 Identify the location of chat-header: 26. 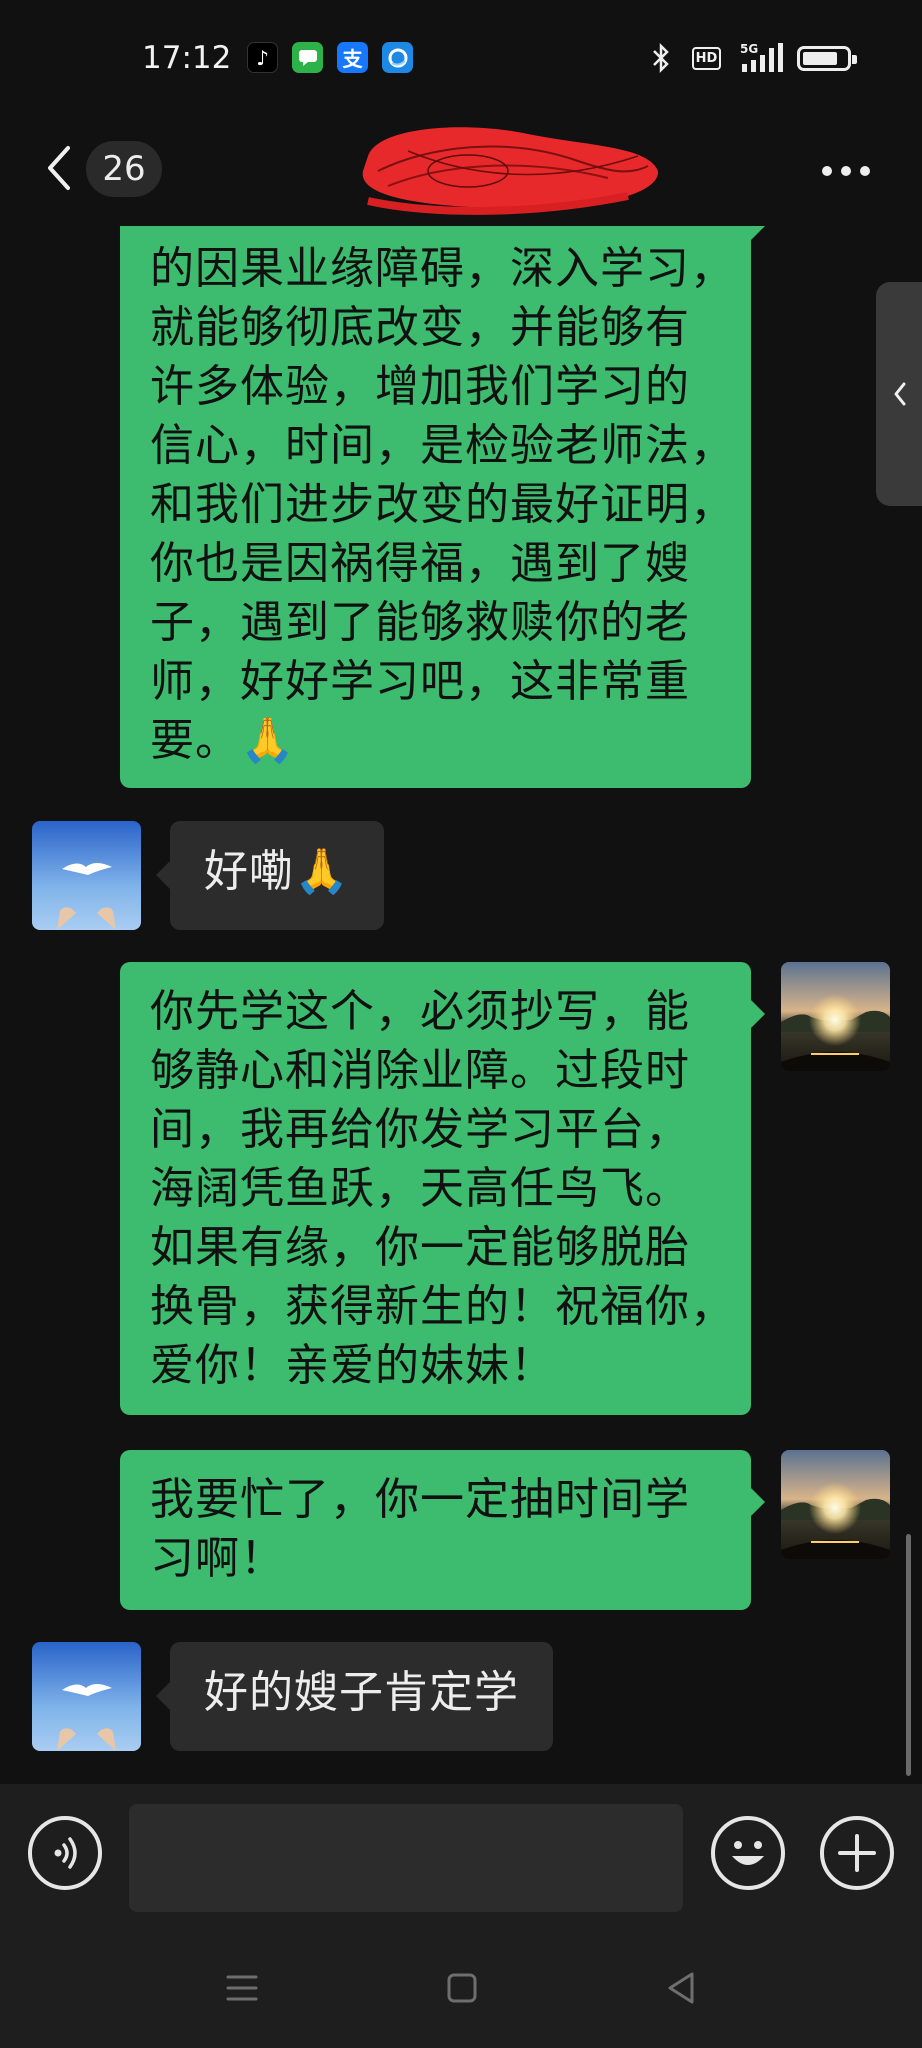
(461, 171).